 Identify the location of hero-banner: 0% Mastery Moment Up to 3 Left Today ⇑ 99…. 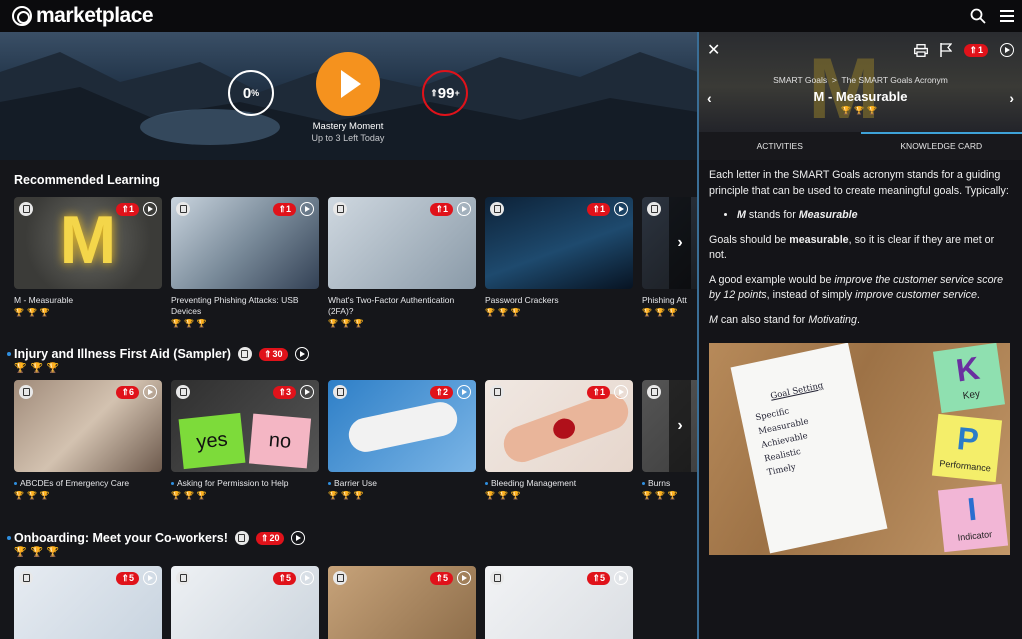
(349, 96).